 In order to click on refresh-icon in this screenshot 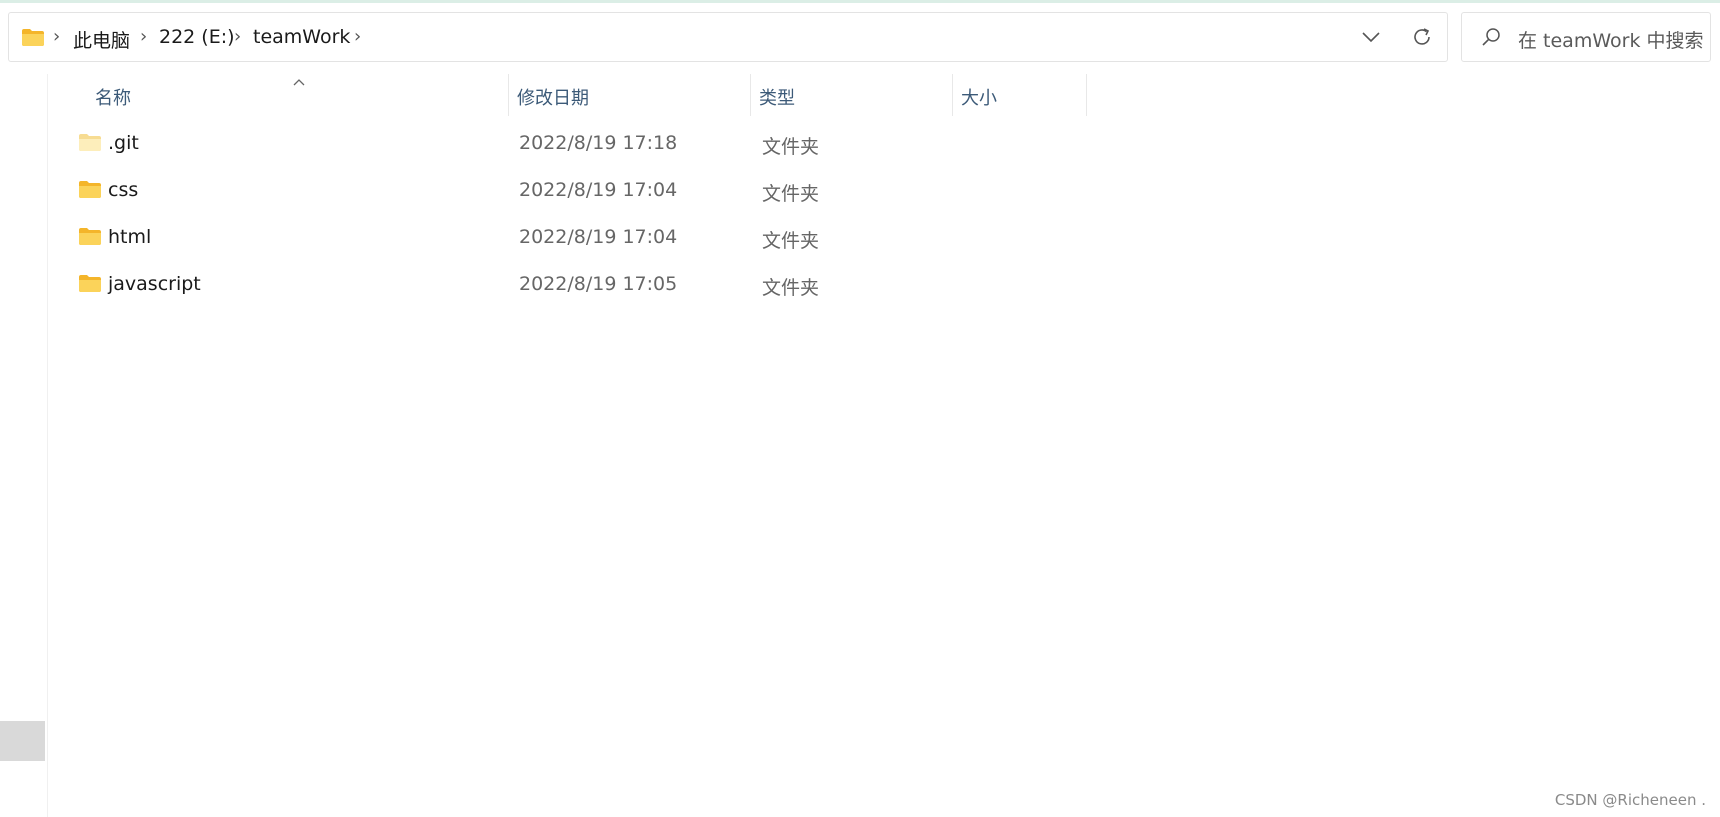, I will do `click(1422, 39)`.